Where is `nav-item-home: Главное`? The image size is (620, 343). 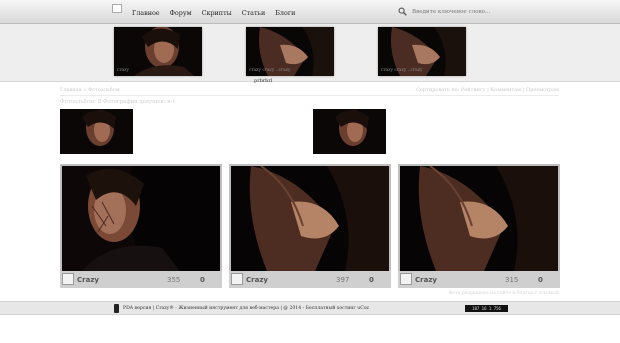
nav-item-home: Главное is located at coordinates (146, 13).